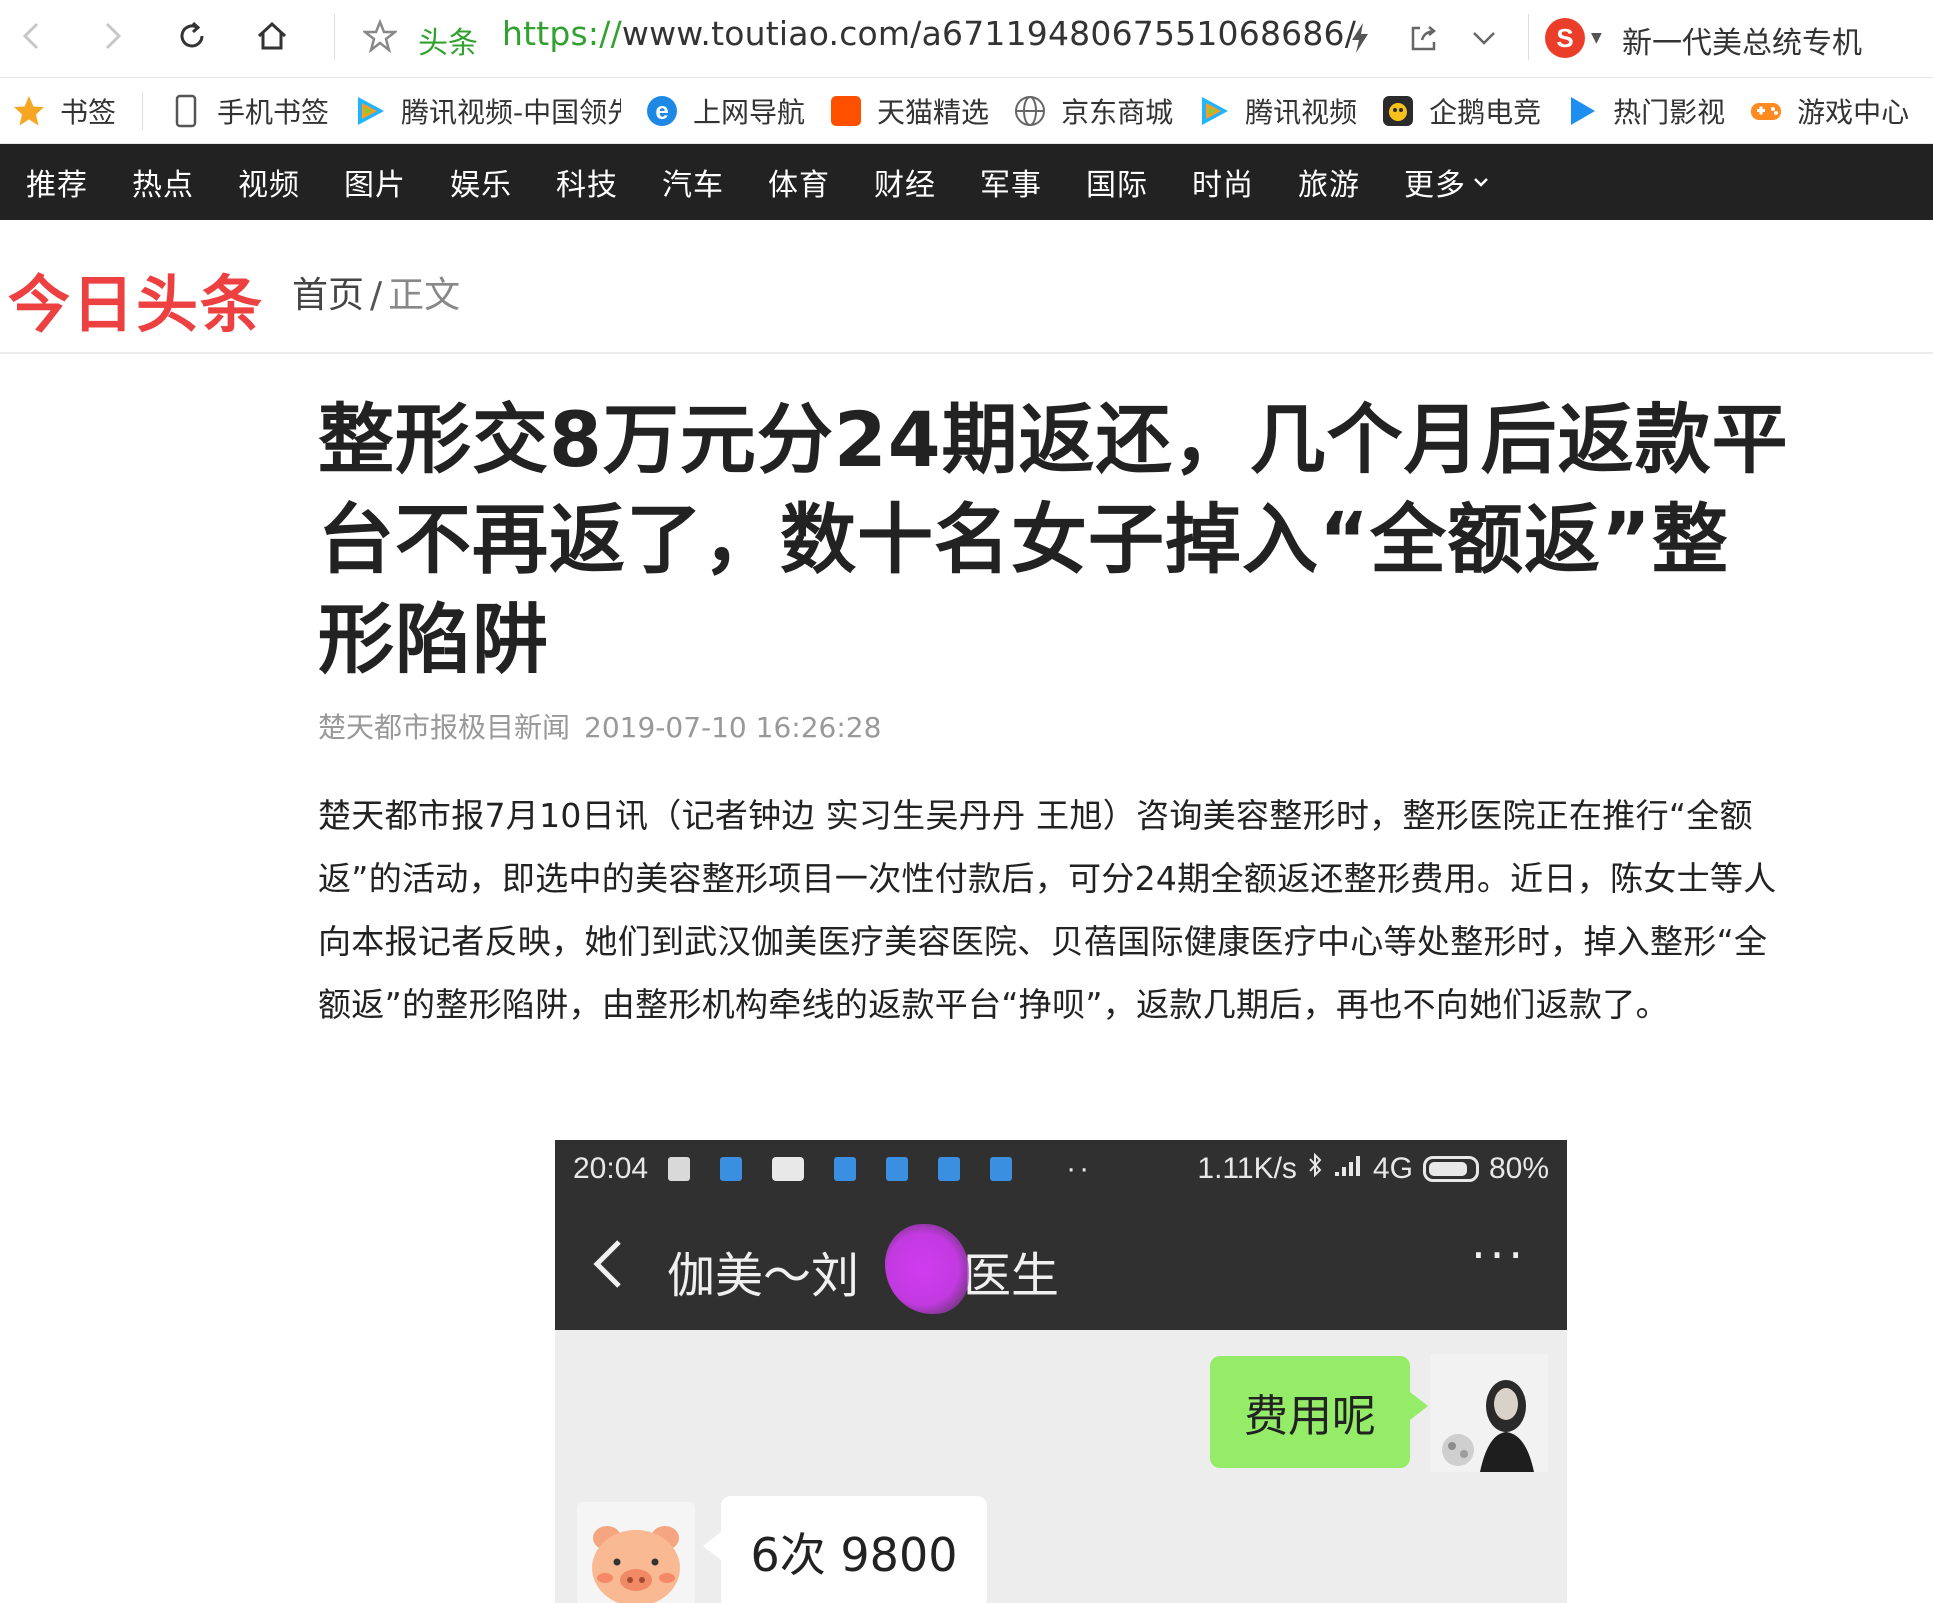  What do you see at coordinates (1582, 111) in the screenshot?
I see `play-icon` at bounding box center [1582, 111].